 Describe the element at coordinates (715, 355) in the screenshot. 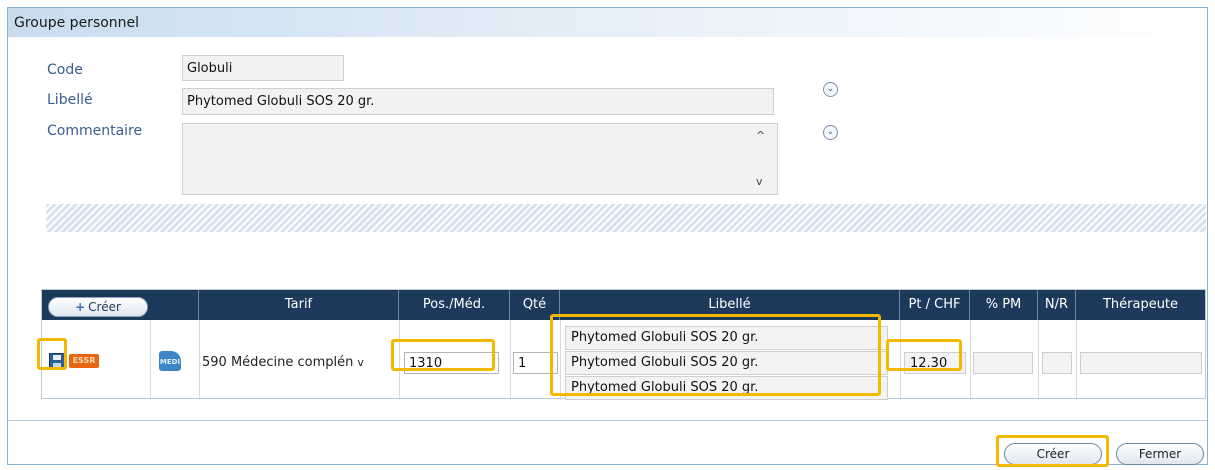

I see `highlight-libelle` at that location.